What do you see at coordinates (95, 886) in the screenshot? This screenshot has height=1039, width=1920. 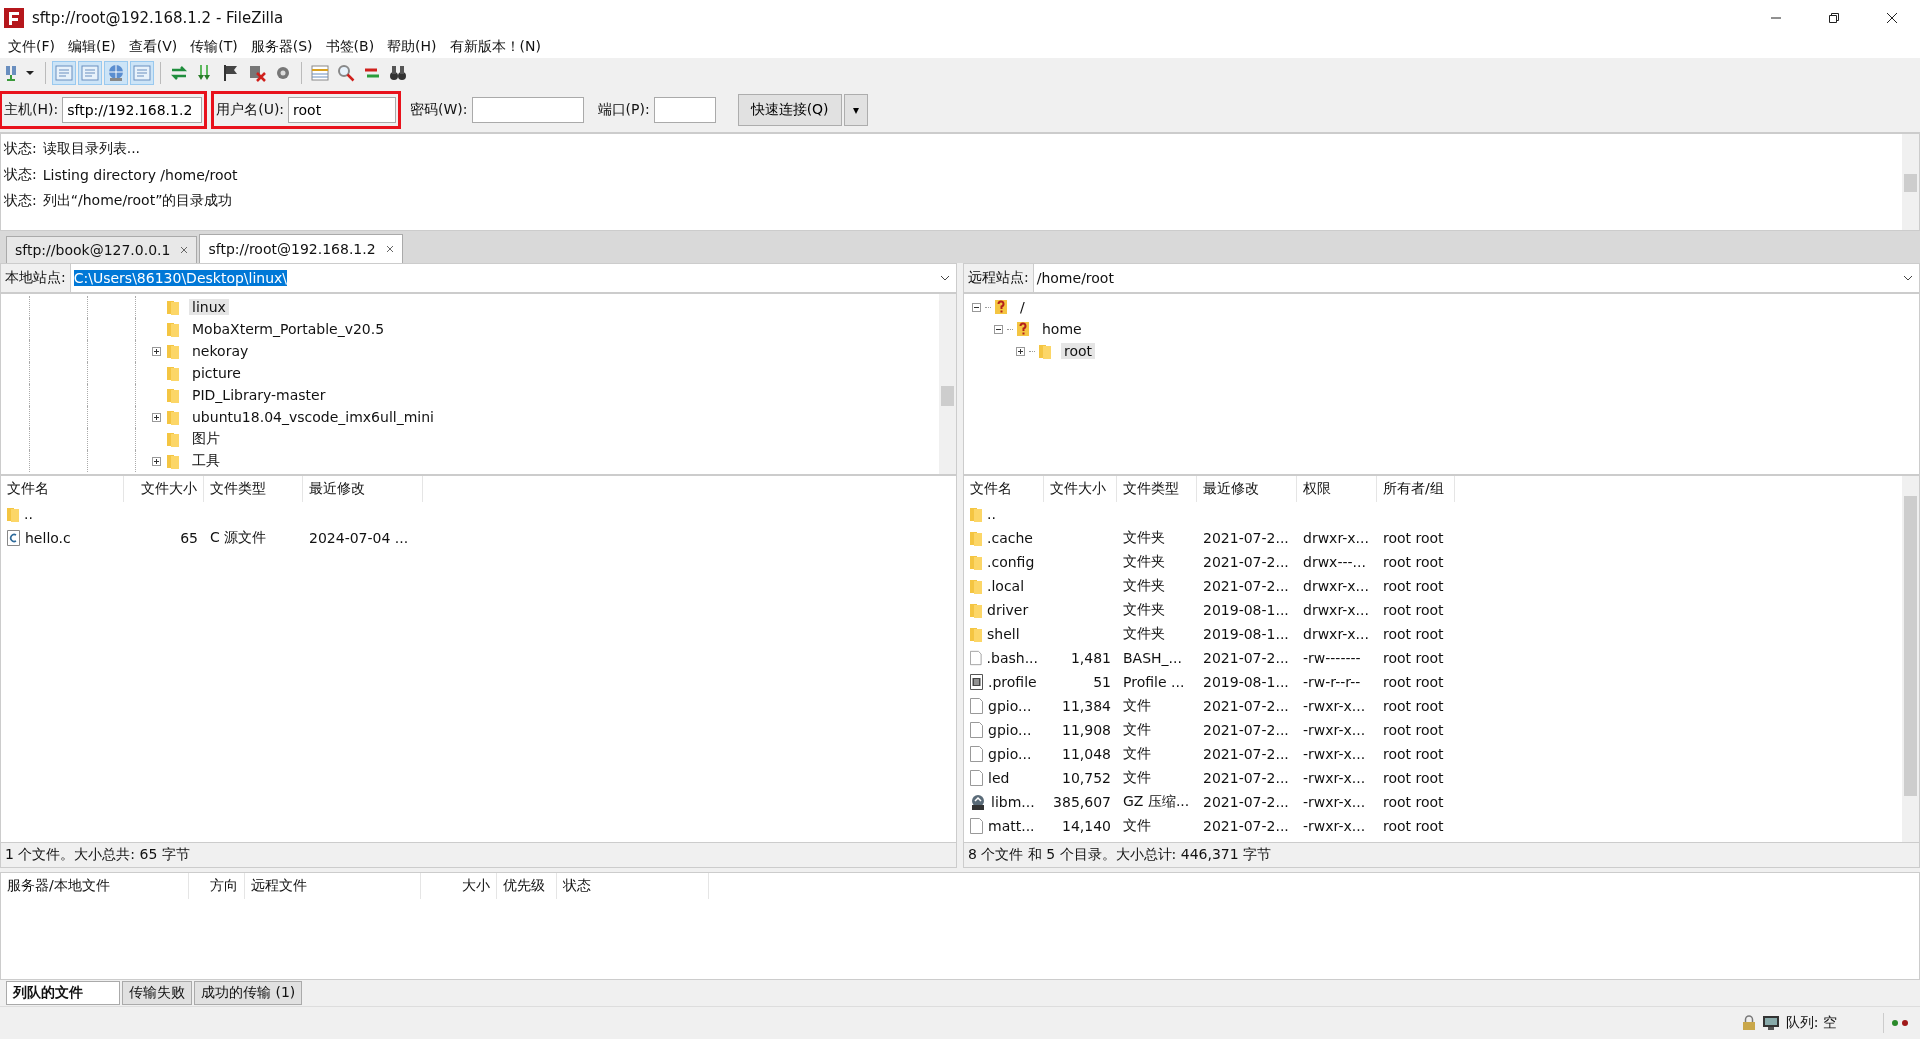 I see `column-header: 服务器/本地文件` at bounding box center [95, 886].